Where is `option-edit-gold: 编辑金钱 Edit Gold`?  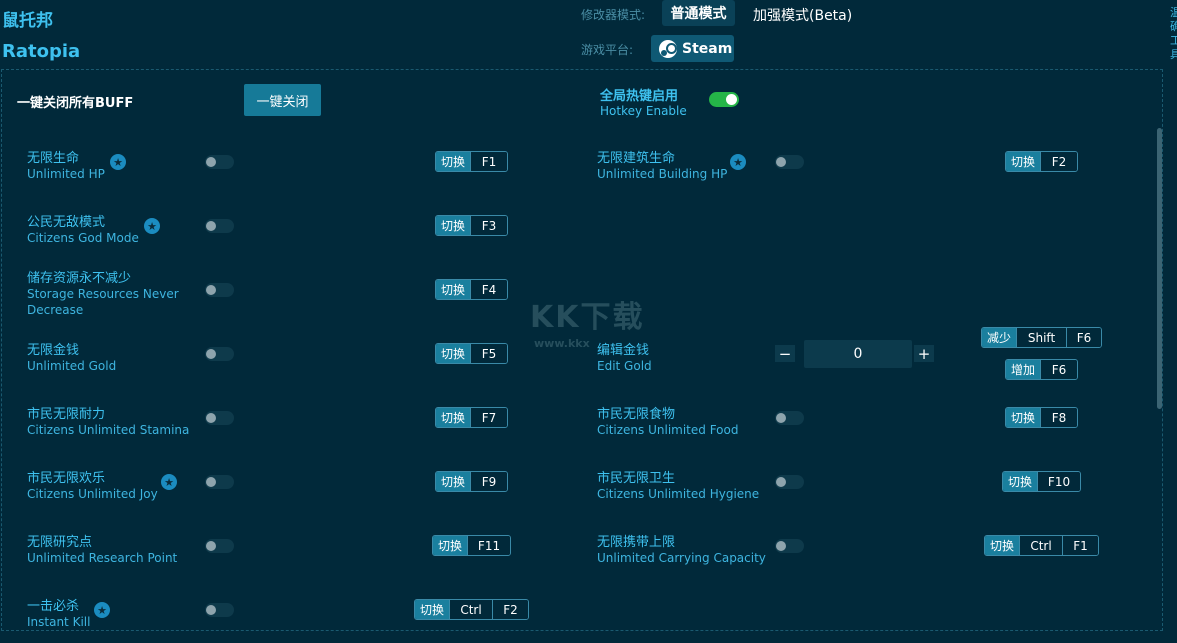 option-edit-gold: 编辑金钱 Edit Gold is located at coordinates (624, 356).